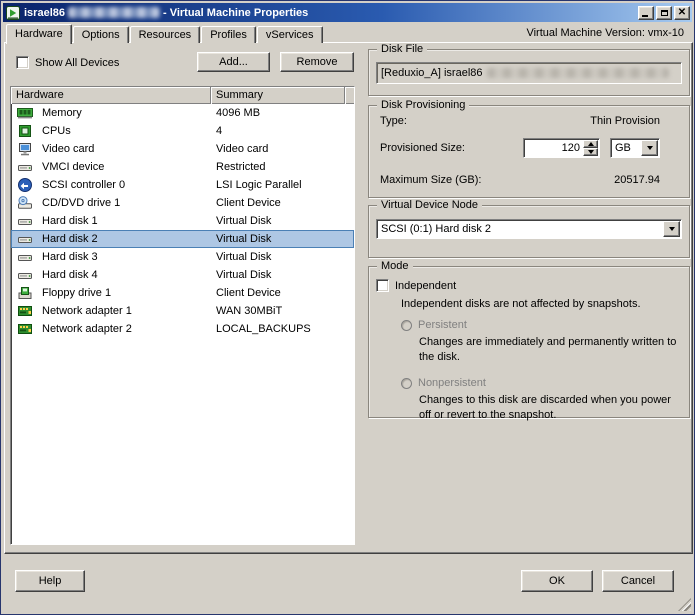 This screenshot has width=695, height=615. I want to click on tab-resources: Resources, so click(165, 34).